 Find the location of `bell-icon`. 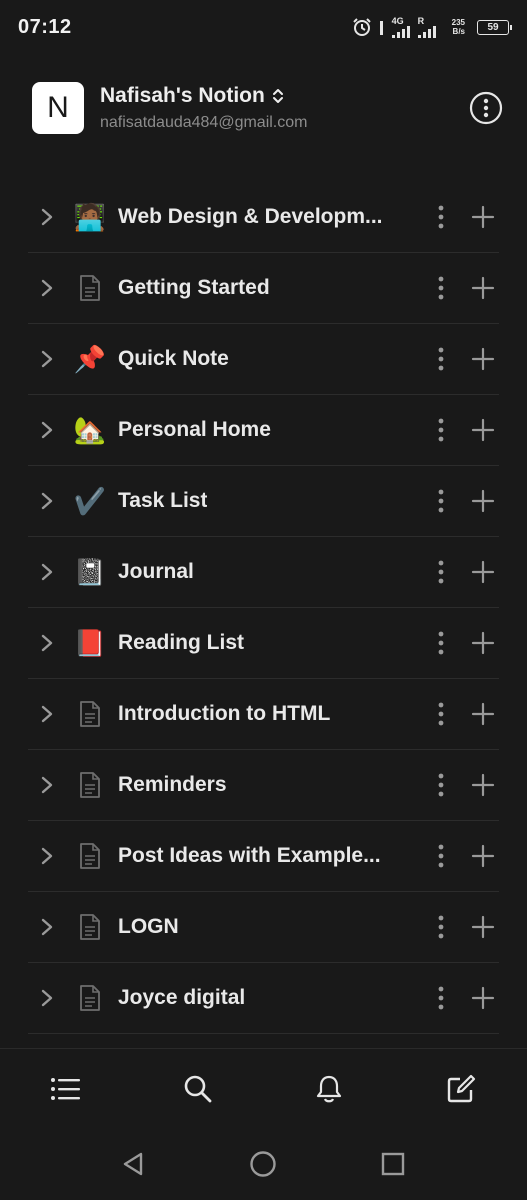

bell-icon is located at coordinates (329, 1089).